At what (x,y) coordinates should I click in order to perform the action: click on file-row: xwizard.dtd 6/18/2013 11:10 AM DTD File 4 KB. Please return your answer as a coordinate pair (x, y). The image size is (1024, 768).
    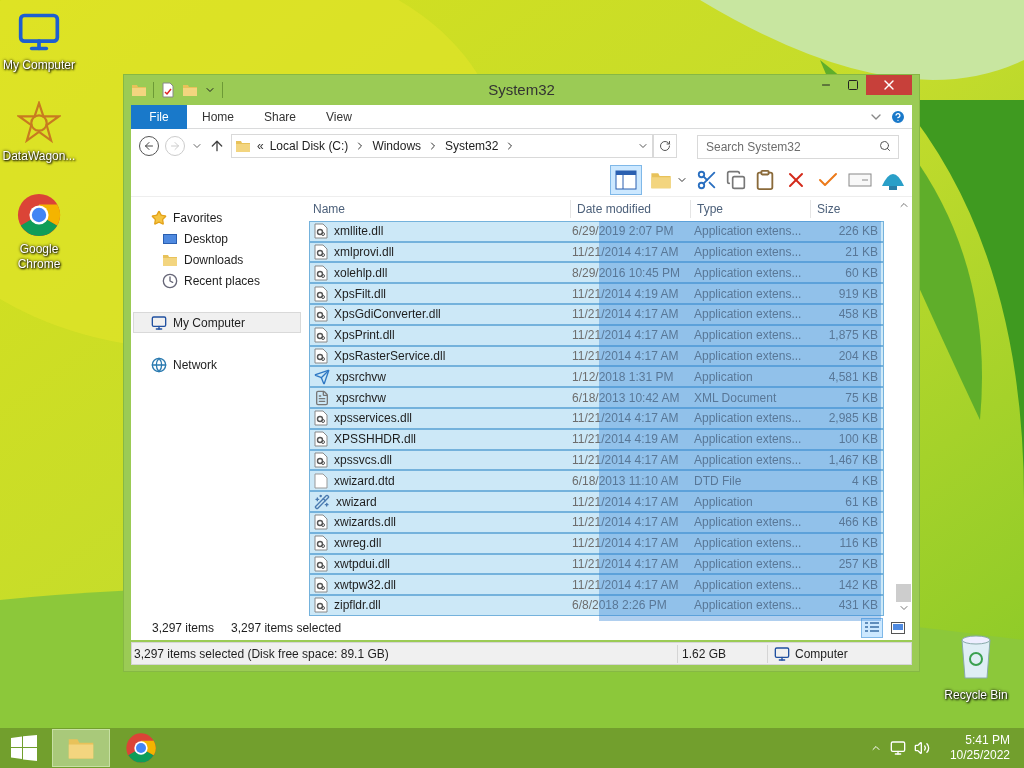
    Looking at the image, I should click on (596, 481).